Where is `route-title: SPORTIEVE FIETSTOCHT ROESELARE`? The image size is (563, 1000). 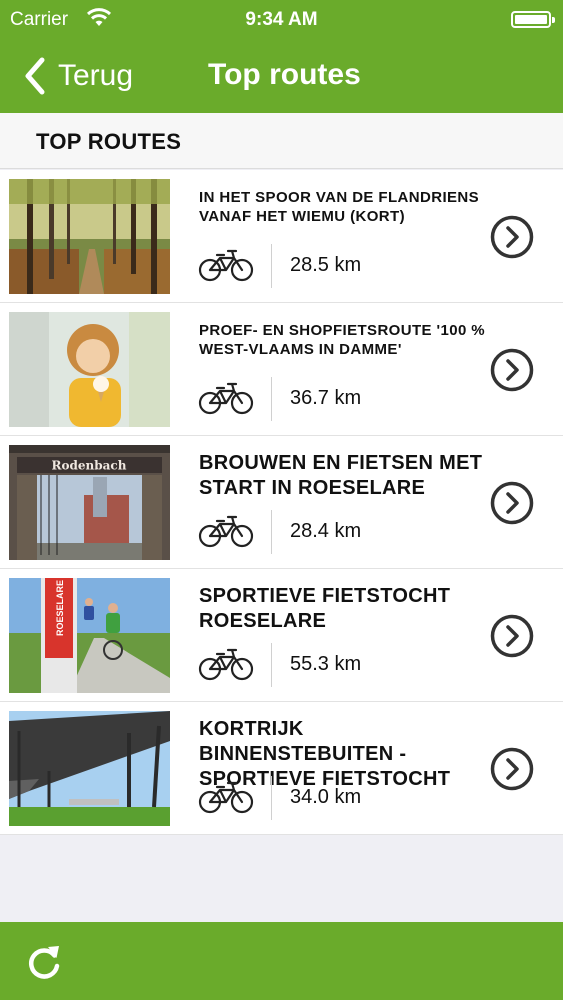
route-title: SPORTIEVE FIETSTOCHT ROESELARE is located at coordinates (325, 608).